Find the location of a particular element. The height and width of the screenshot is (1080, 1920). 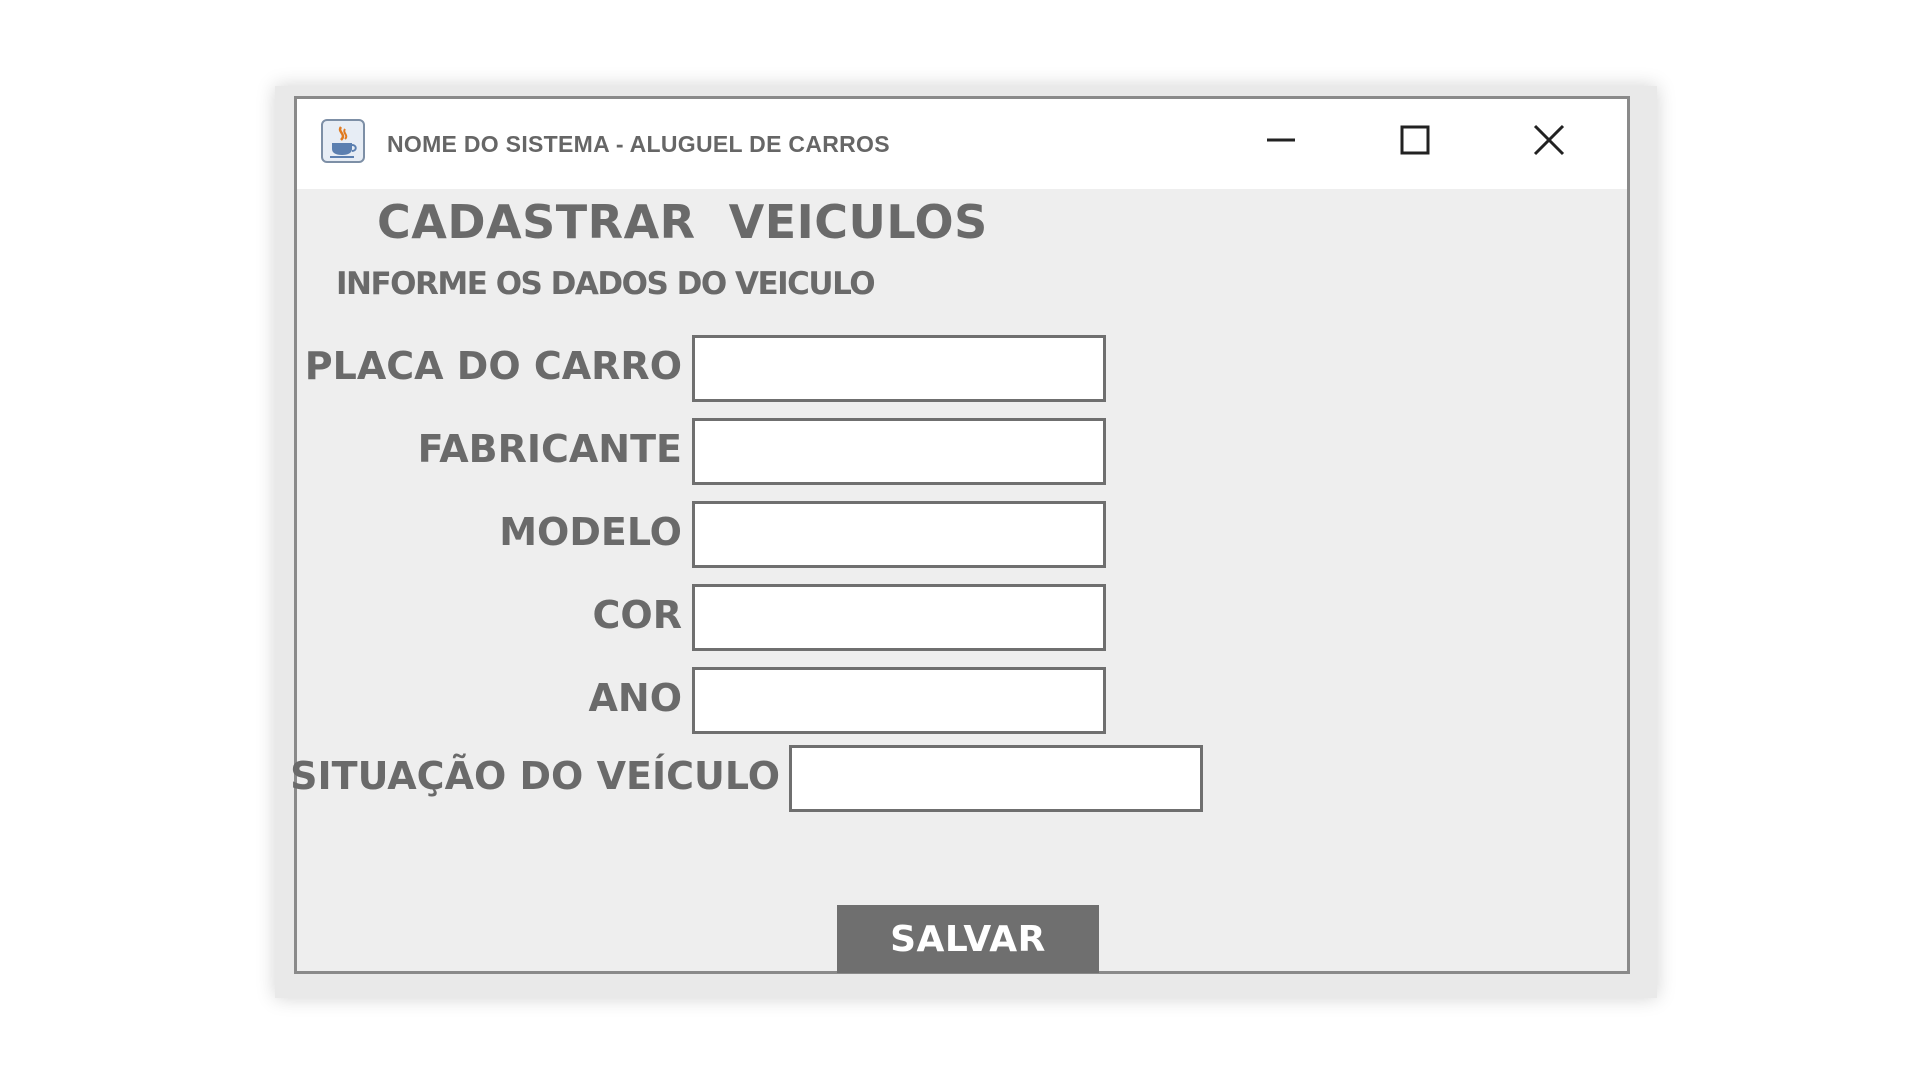

minimize-button is located at coordinates (1281, 142).